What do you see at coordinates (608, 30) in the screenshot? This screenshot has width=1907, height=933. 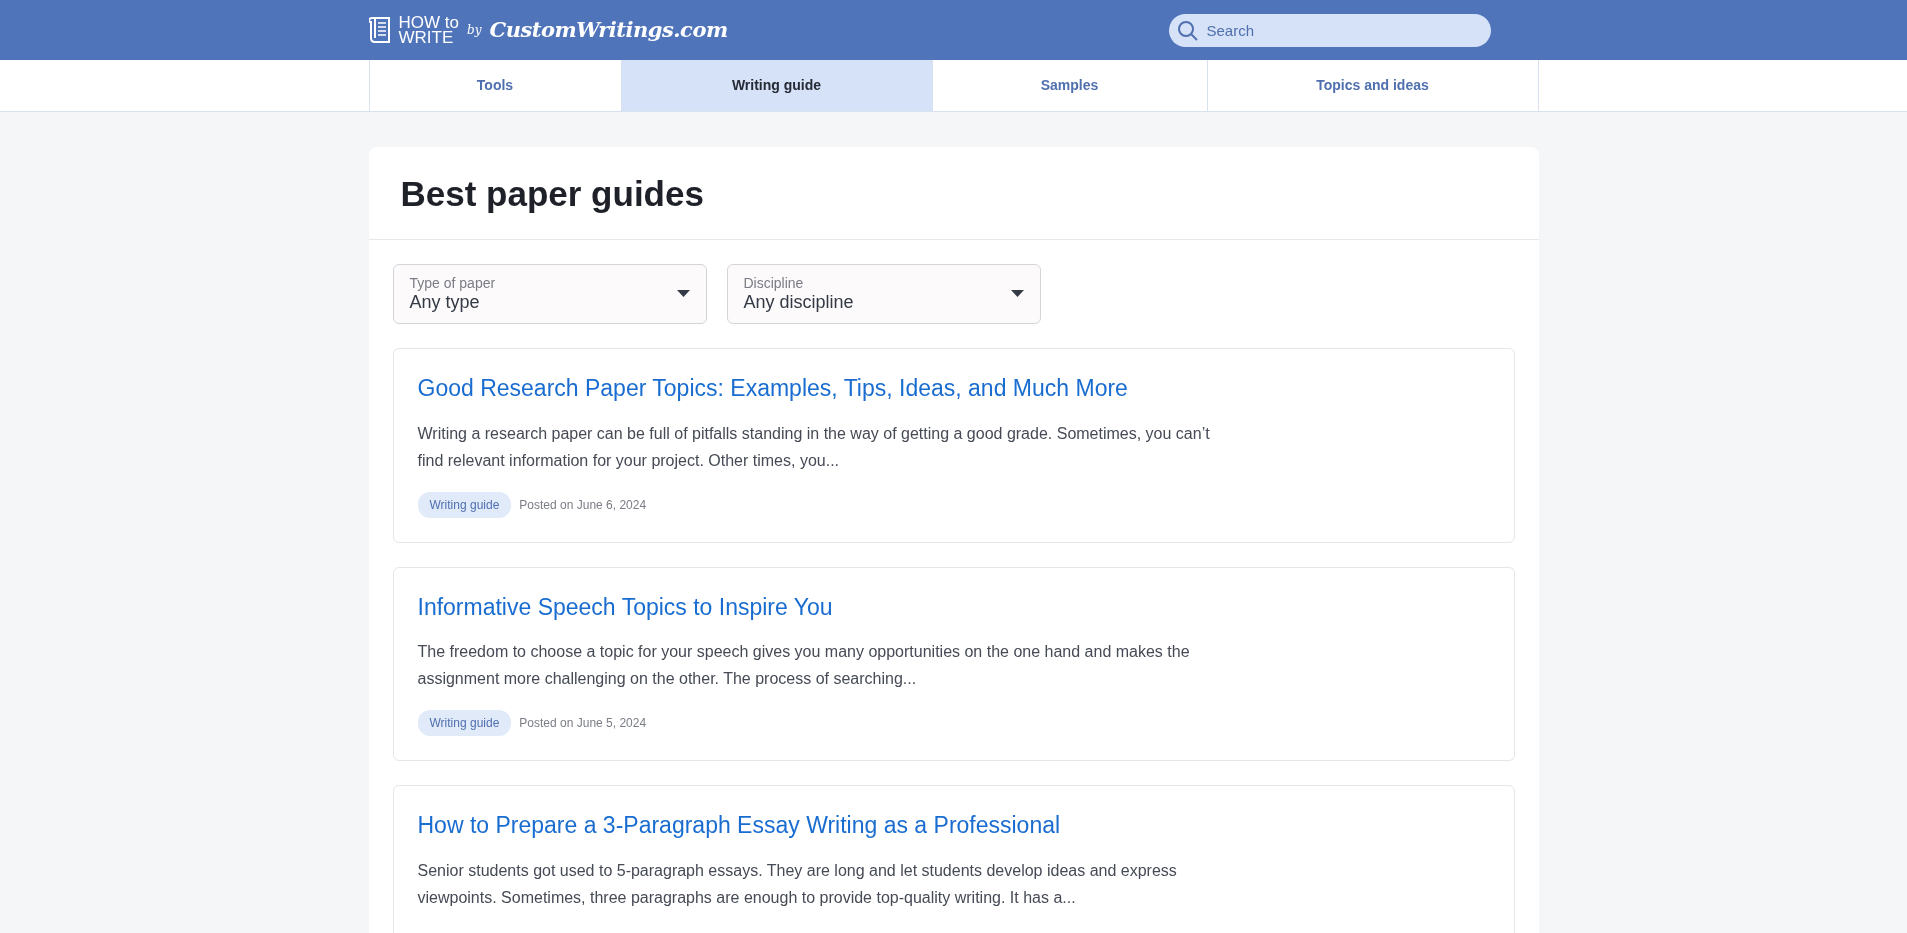 I see `brand-logo-text: CustomWritings.com` at bounding box center [608, 30].